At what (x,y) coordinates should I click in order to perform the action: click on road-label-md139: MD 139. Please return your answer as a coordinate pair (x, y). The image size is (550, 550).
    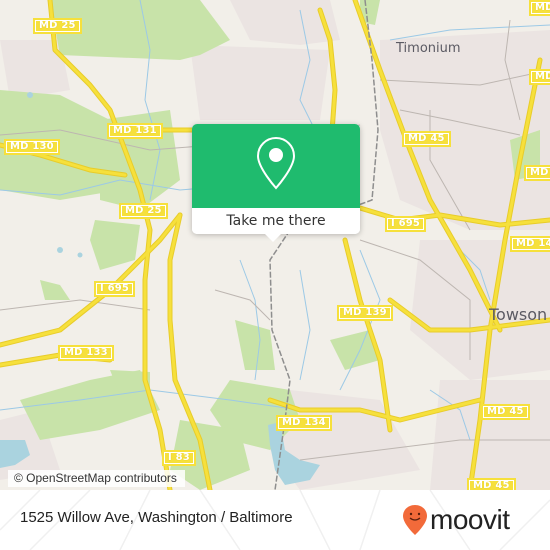
    Looking at the image, I should click on (365, 313).